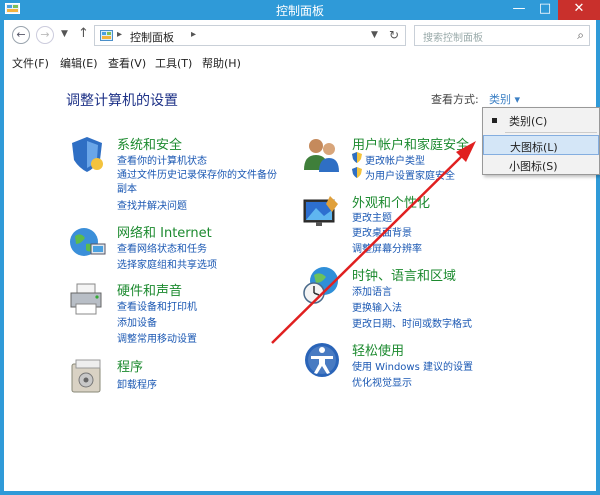 This screenshot has width=600, height=495. What do you see at coordinates (494, 120) in the screenshot?
I see `selected-bullet-icon` at bounding box center [494, 120].